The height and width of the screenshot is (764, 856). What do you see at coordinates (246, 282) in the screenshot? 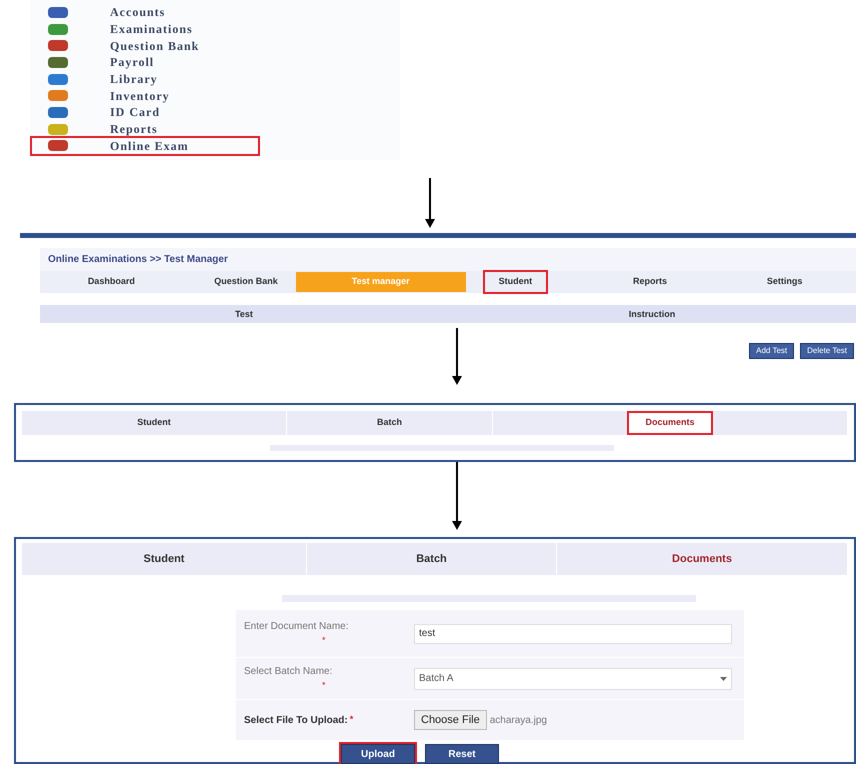
I see `tab: Question Bank` at bounding box center [246, 282].